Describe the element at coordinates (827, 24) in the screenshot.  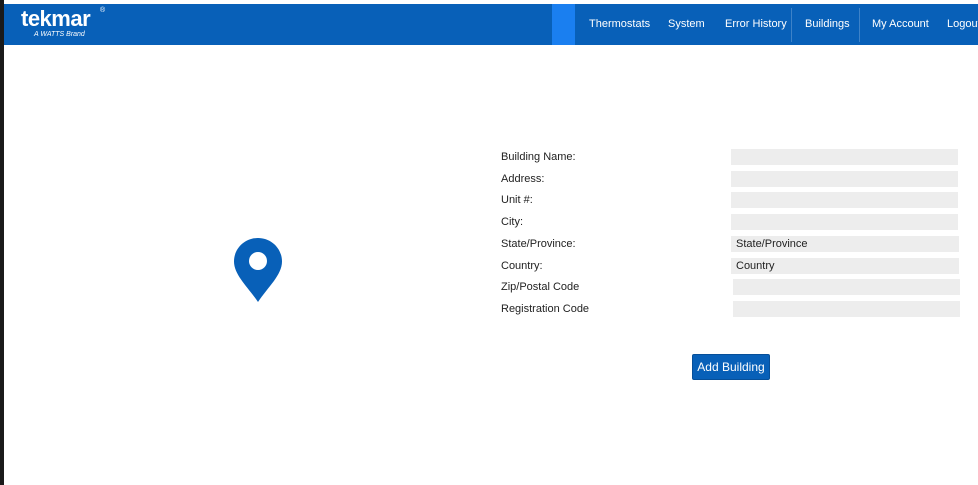
I see `nav-item-buildings: Buildings` at that location.